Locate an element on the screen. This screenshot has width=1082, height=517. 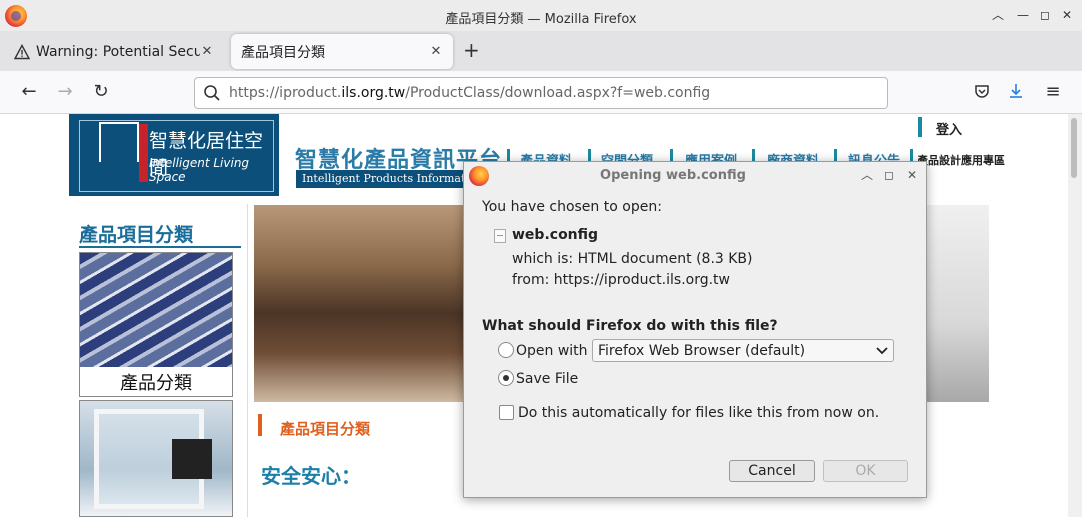
tab-warning: Warning: Potential Securi ✕ is located at coordinates (114, 51).